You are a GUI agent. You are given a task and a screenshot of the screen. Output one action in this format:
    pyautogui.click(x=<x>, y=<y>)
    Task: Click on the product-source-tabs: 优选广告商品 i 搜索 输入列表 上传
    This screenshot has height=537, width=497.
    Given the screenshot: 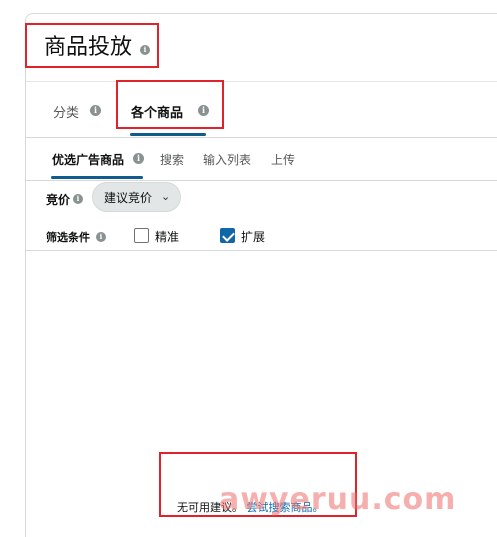 What is the action you would take?
    pyautogui.click(x=261, y=159)
    